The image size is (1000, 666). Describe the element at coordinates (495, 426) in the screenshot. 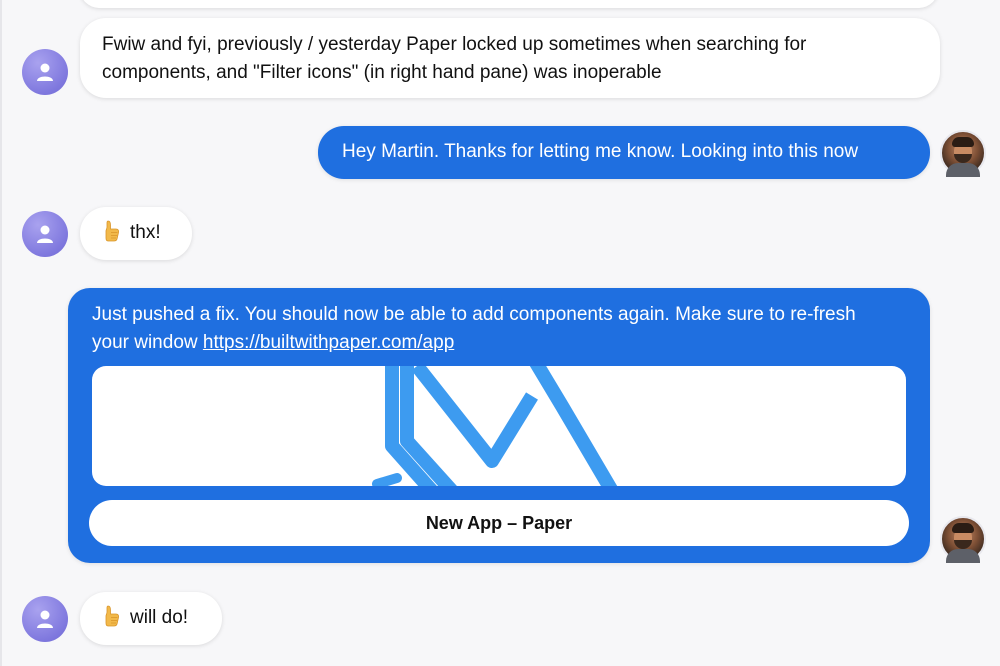

I see `paper-logo-icon` at that location.